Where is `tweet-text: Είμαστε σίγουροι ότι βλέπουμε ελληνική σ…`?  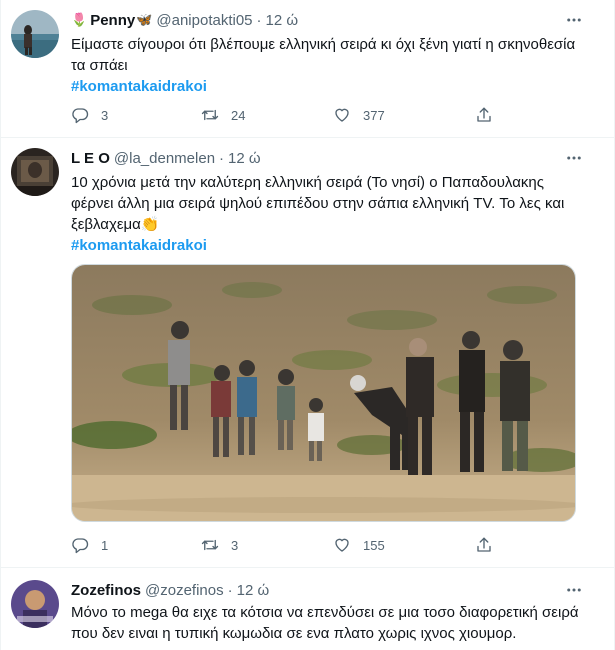
tweet-text: Είμαστε σίγουροι ότι βλέπουμε ελληνική σ… is located at coordinates (331, 65).